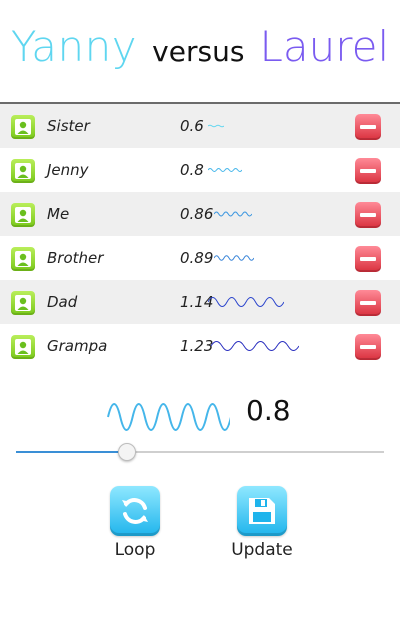 The height and width of the screenshot is (640, 400). I want to click on person-value: 0.86, so click(197, 214).